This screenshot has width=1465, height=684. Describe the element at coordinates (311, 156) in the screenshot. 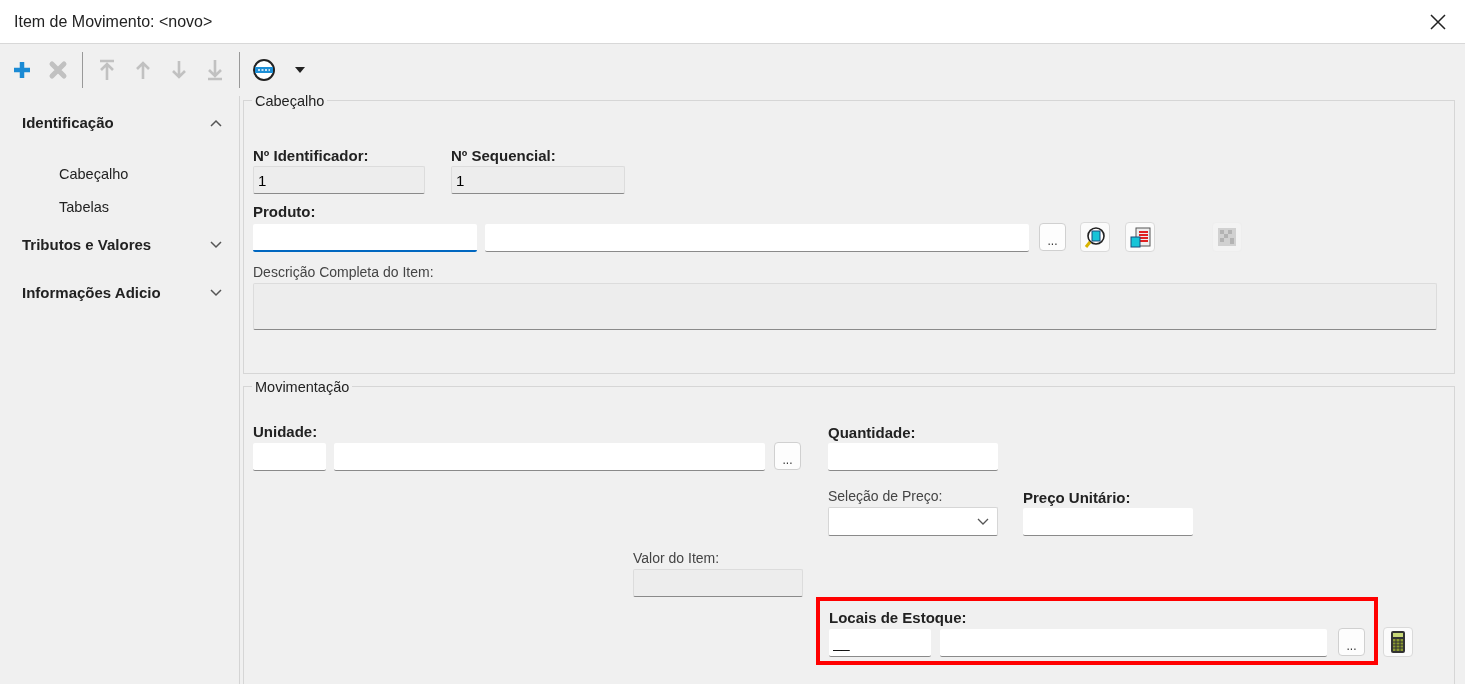

I see `field-label: Nº Identificador:` at that location.